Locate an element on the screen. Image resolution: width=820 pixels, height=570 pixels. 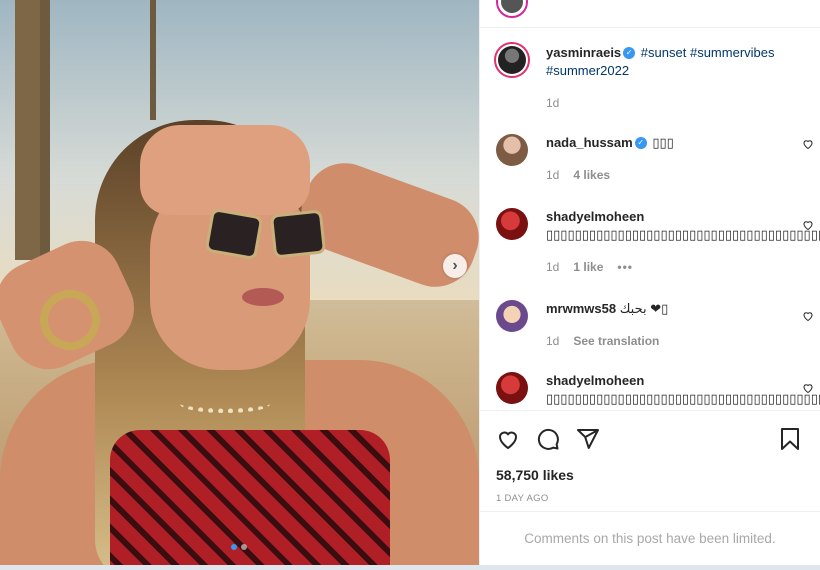
chevron-right-icon: › is located at coordinates (455, 265).